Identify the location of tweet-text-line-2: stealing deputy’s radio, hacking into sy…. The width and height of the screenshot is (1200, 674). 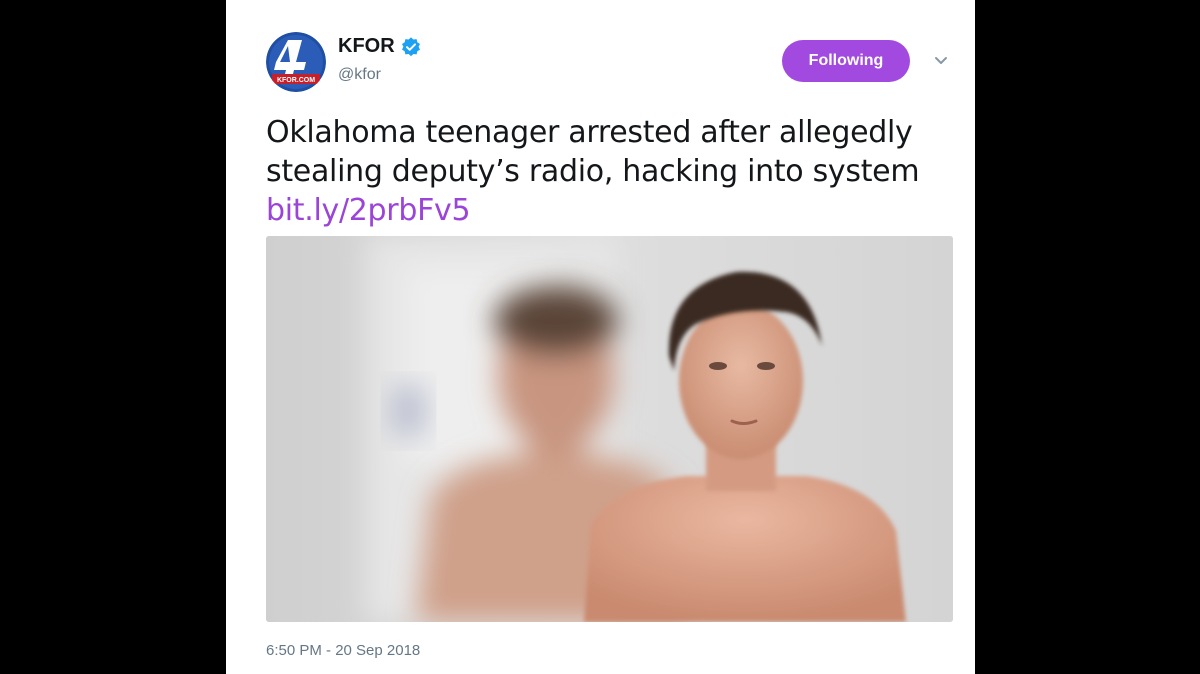
(593, 171).